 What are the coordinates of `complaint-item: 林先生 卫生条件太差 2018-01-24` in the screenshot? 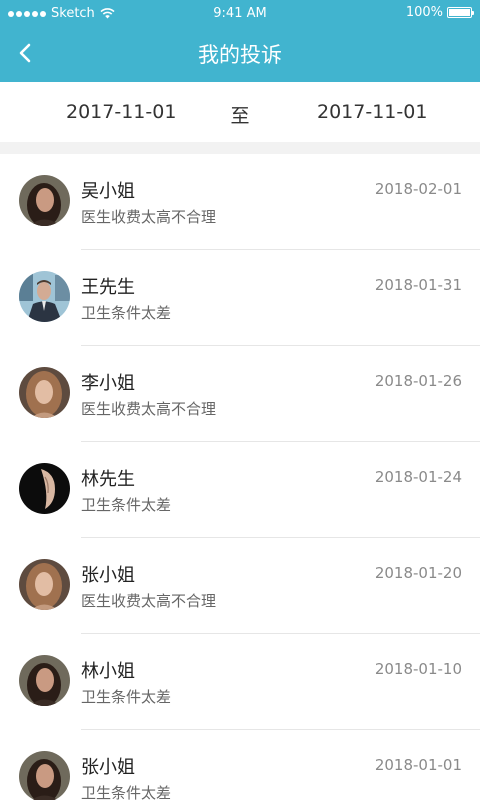 It's located at (240, 490).